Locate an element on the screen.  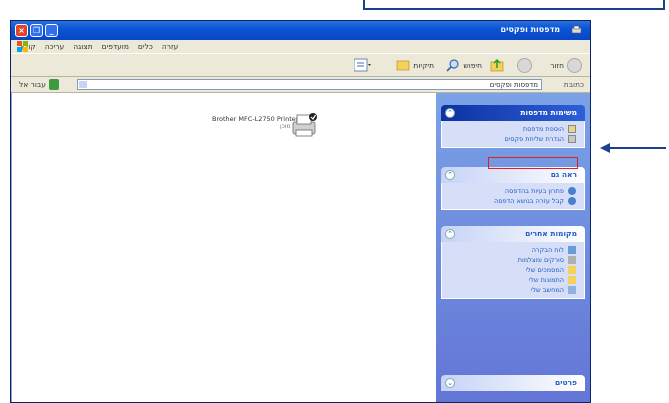
setup-fax-label: הגדרת שליחת פקסים is located at coordinates (534, 139).